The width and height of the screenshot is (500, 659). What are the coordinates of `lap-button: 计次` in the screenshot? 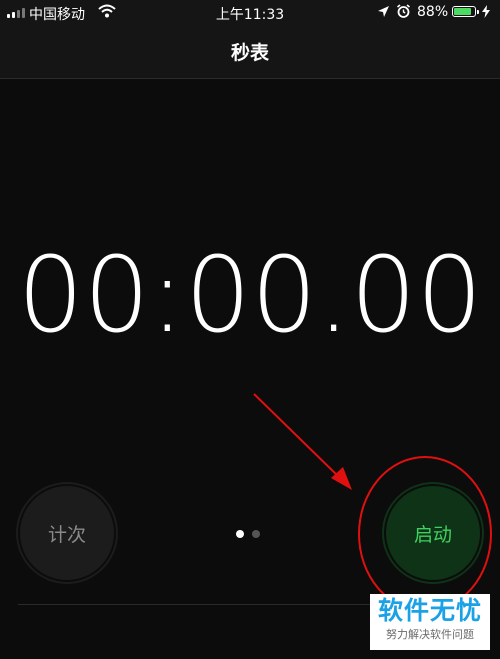 It's located at (67, 533).